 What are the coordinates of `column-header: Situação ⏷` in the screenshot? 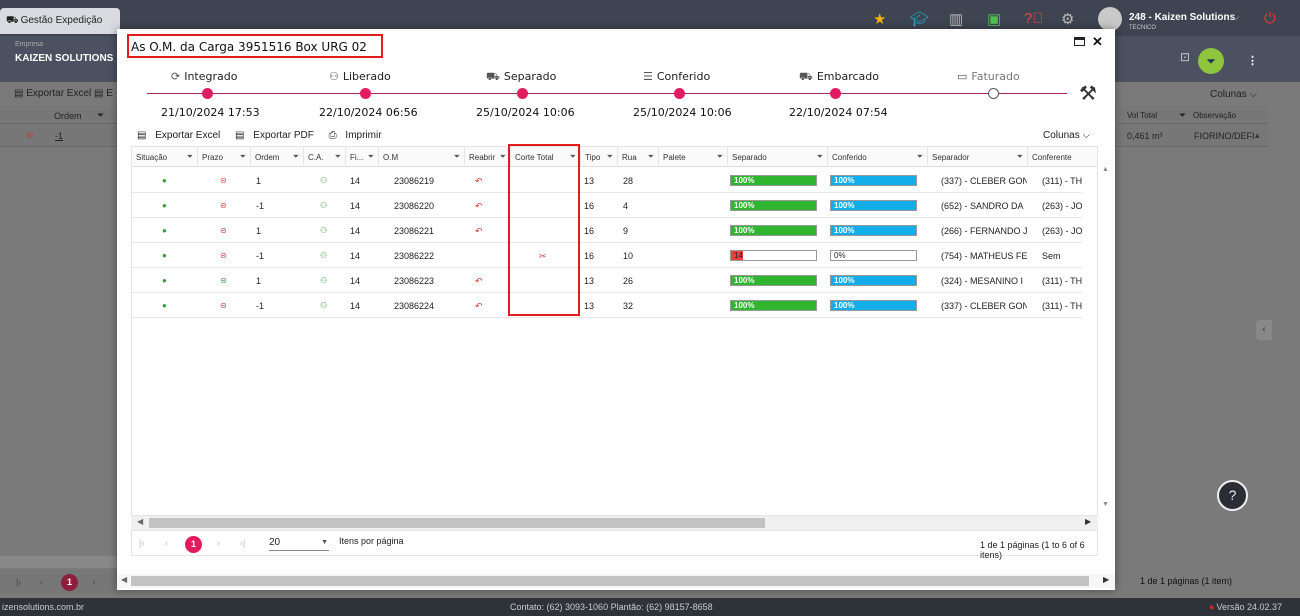 It's located at (165, 157).